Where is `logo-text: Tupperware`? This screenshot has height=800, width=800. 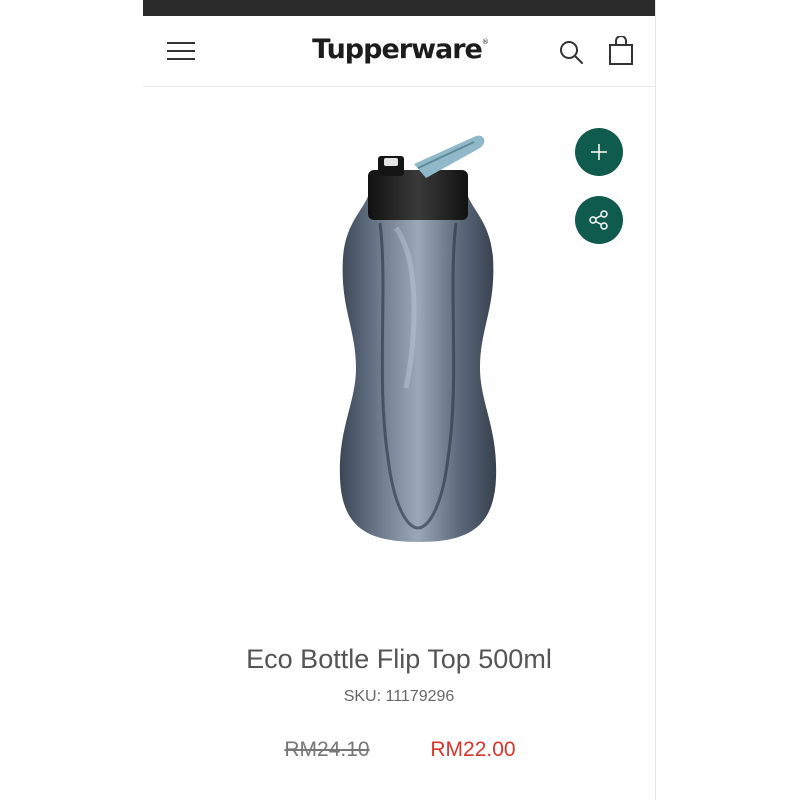 logo-text: Tupperware is located at coordinates (397, 49).